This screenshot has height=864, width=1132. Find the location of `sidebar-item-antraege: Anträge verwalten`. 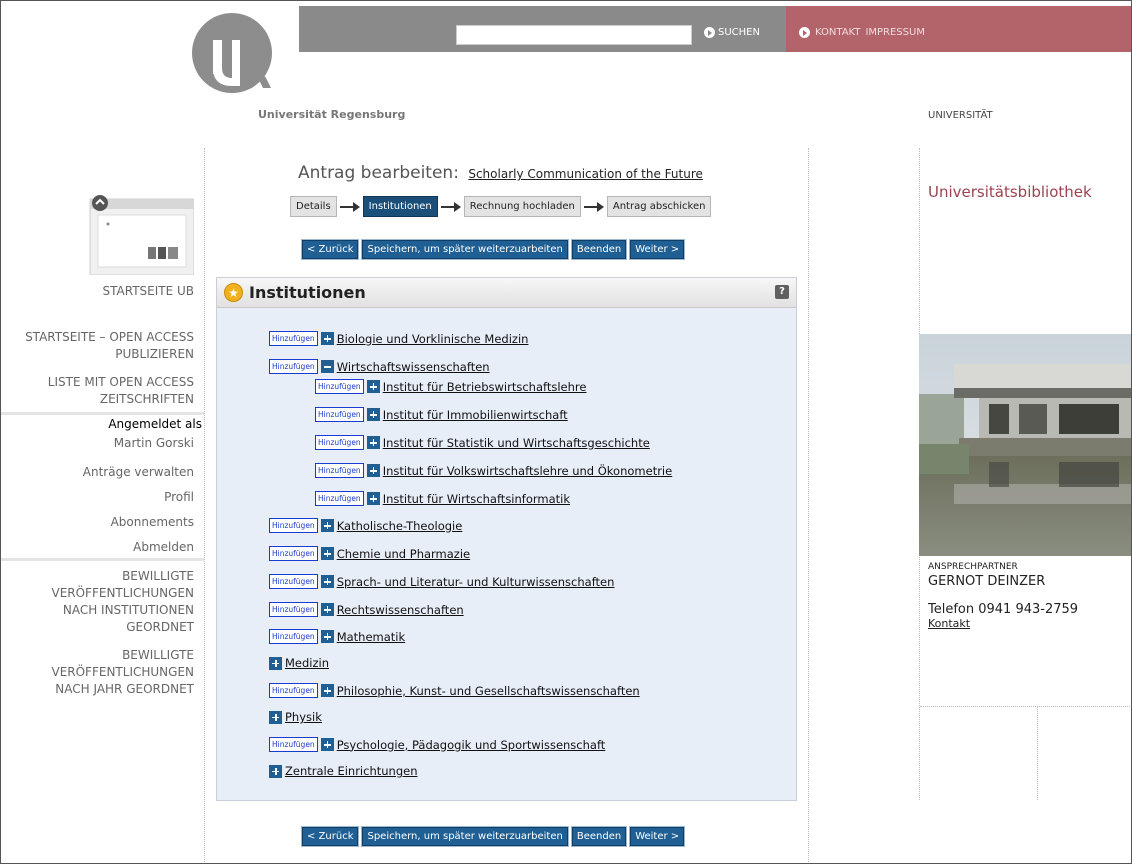

sidebar-item-antraege: Anträge verwalten is located at coordinates (138, 472).